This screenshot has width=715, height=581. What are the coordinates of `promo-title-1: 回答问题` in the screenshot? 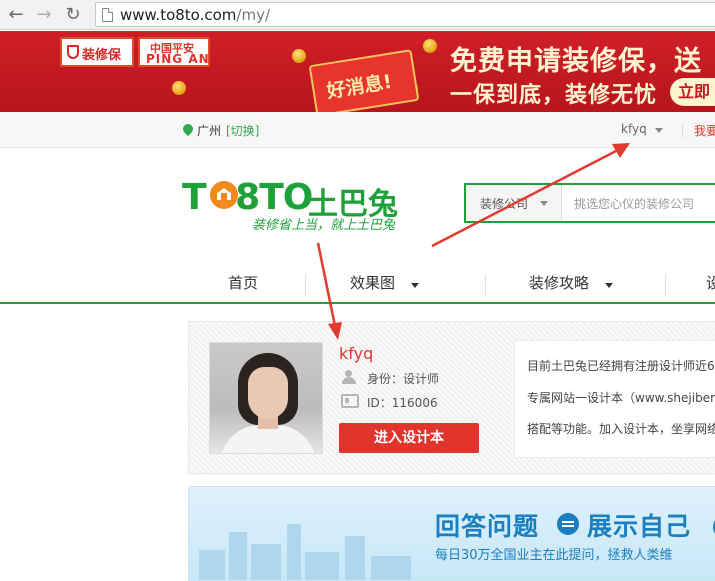 It's located at (487, 526).